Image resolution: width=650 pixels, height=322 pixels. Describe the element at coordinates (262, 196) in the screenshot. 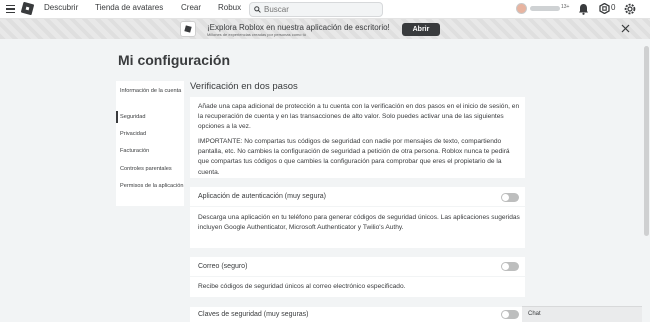

I see `authenticator-option-label: Aplicación de autenticación (muy segura)` at that location.